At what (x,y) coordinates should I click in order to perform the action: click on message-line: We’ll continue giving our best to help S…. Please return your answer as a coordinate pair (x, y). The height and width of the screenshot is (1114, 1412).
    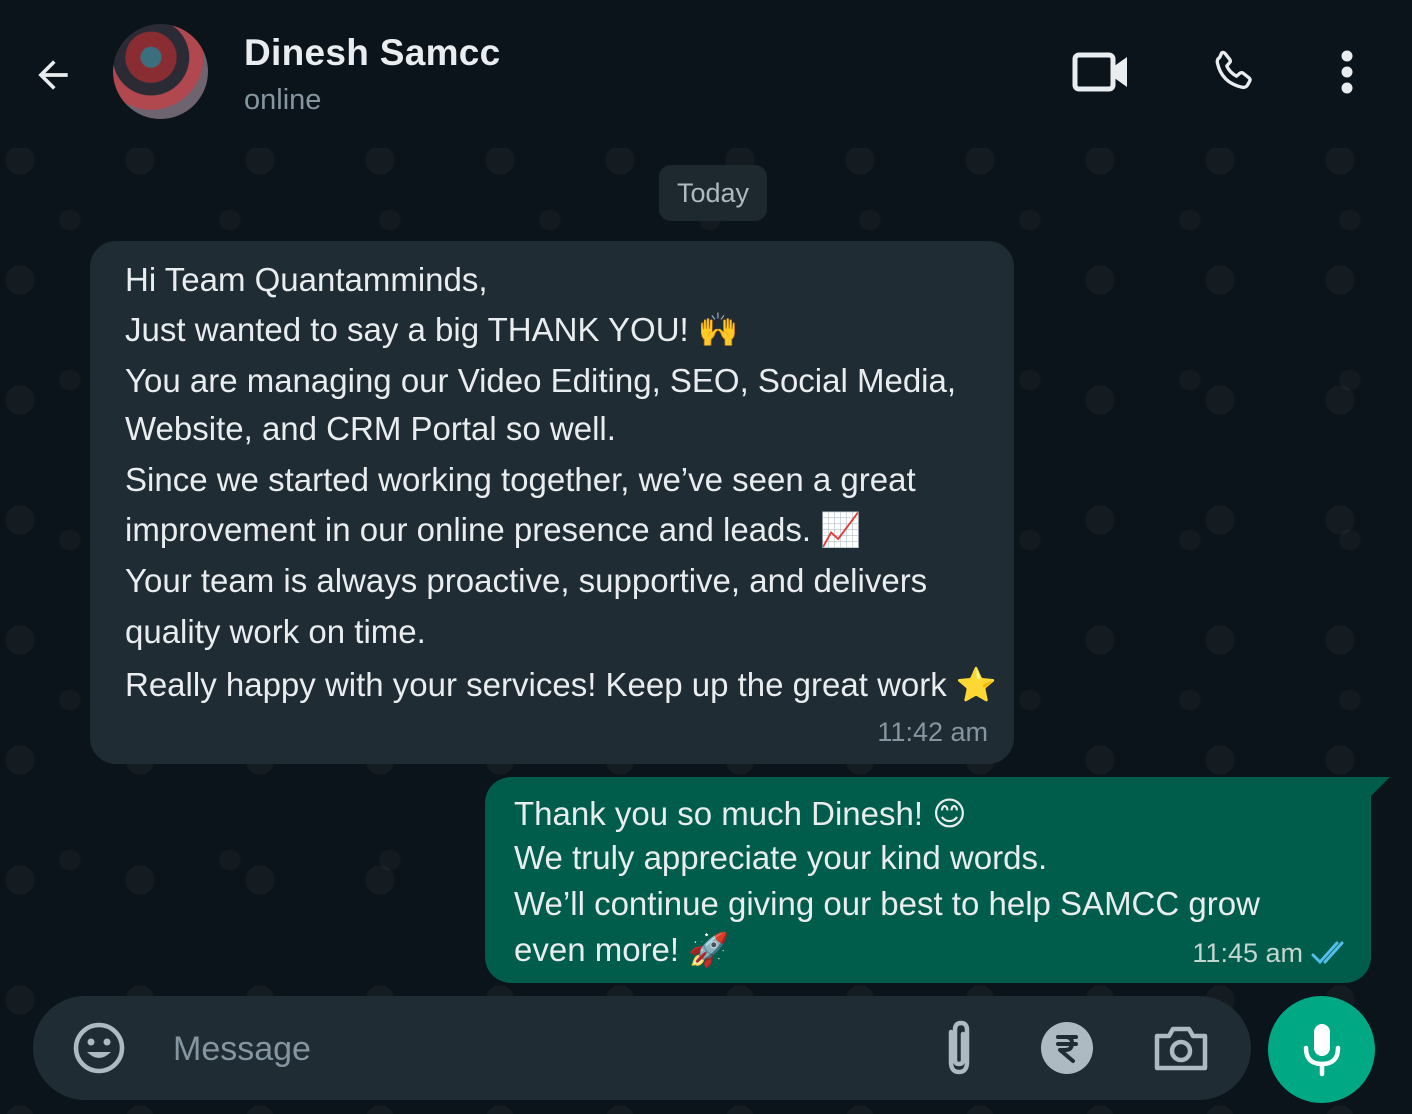
    Looking at the image, I should click on (887, 903).